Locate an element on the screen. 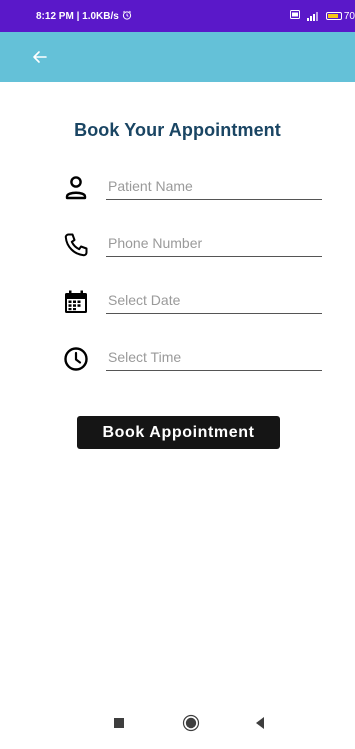  status-time-speed: 8:12 PM | 1.0KB/s is located at coordinates (77, 16).